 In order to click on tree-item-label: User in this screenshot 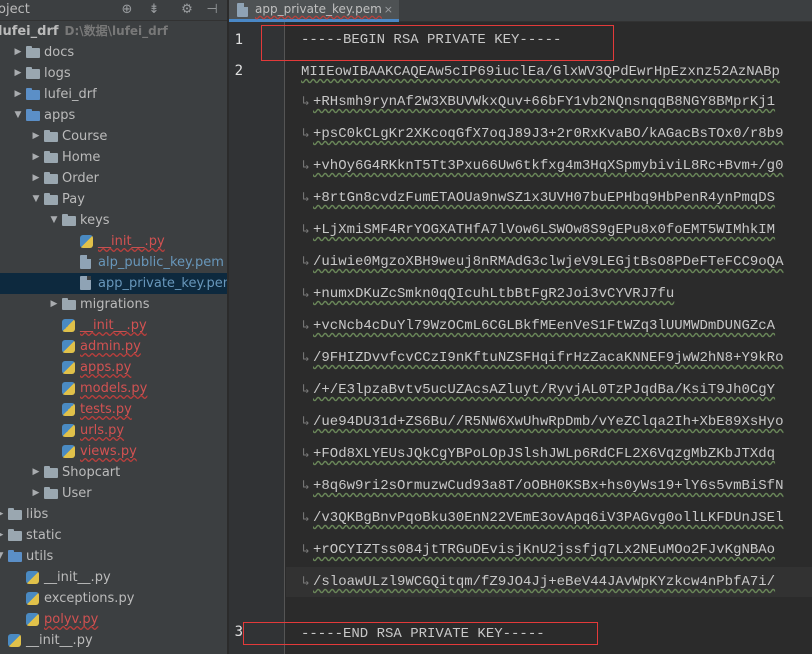, I will do `click(77, 493)`.